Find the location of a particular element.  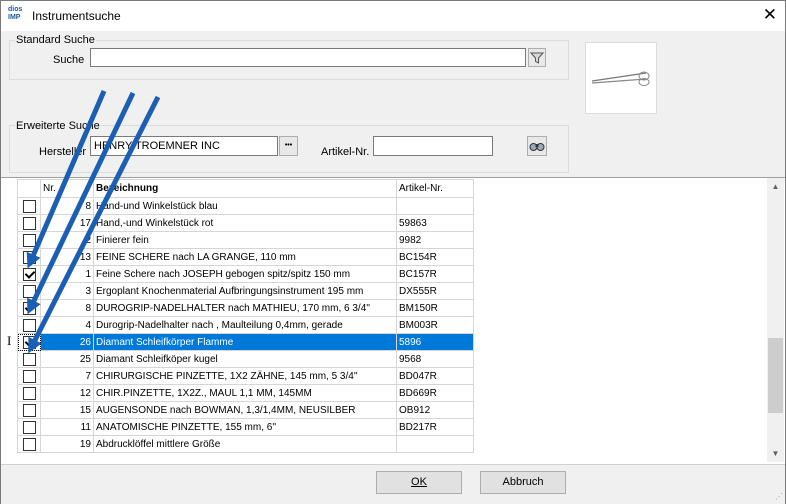

scrollbar-thumb is located at coordinates (775, 375).